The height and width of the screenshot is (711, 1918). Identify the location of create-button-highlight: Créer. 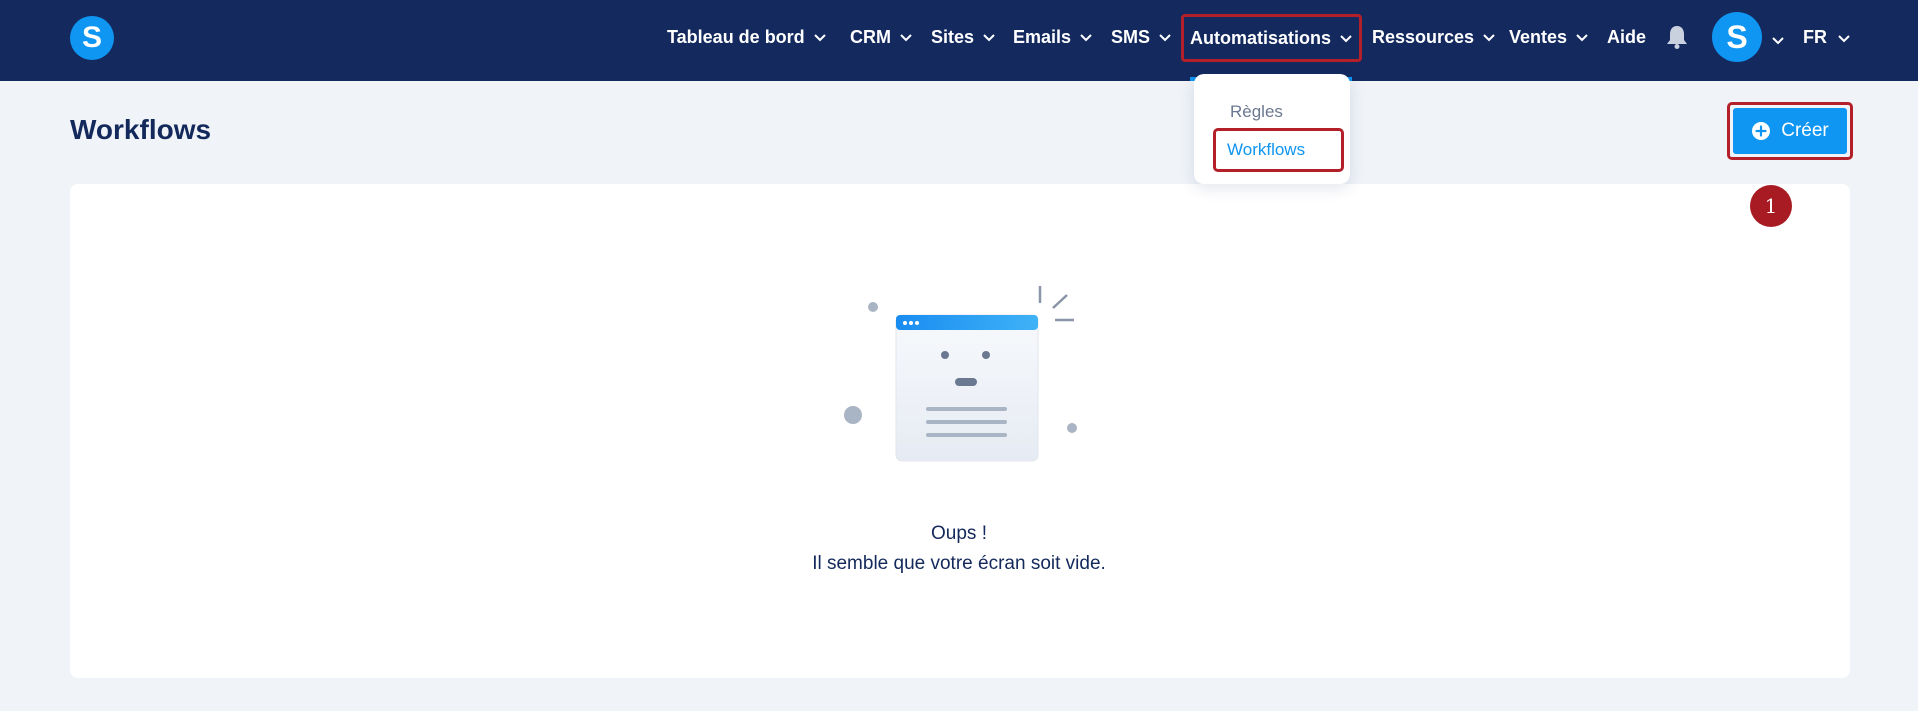
(1790, 131).